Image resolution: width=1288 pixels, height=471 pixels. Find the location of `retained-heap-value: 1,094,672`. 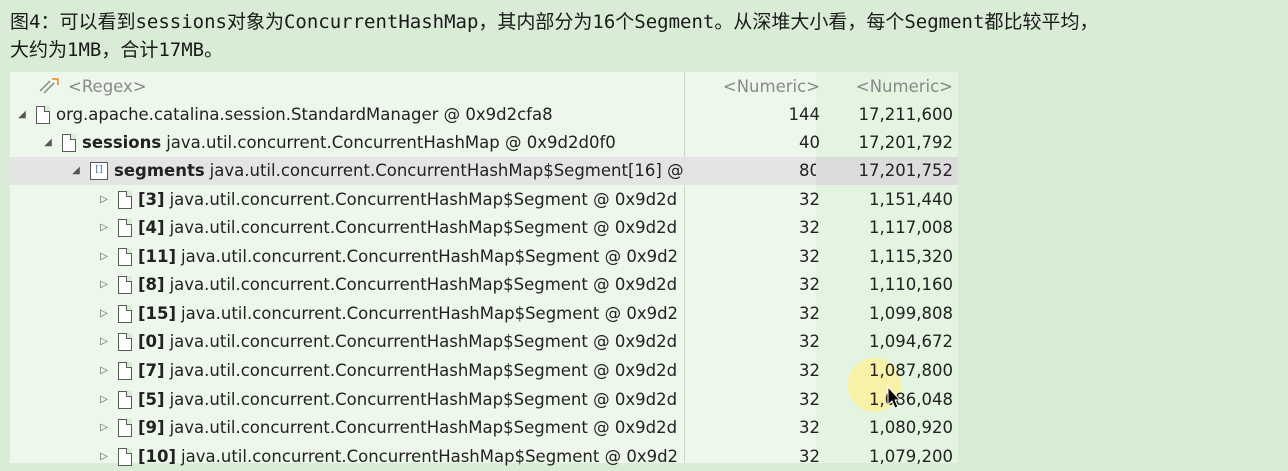

retained-heap-value: 1,094,672 is located at coordinates (911, 341).